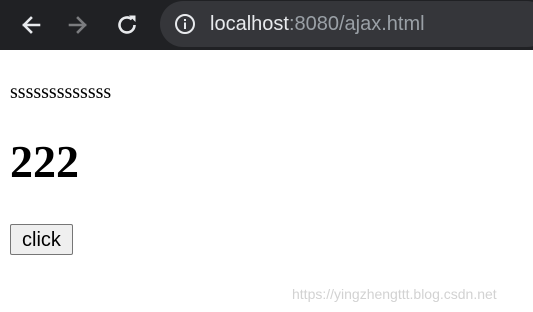 The width and height of the screenshot is (533, 312). What do you see at coordinates (249, 24) in the screenshot?
I see `url-host: localhost` at bounding box center [249, 24].